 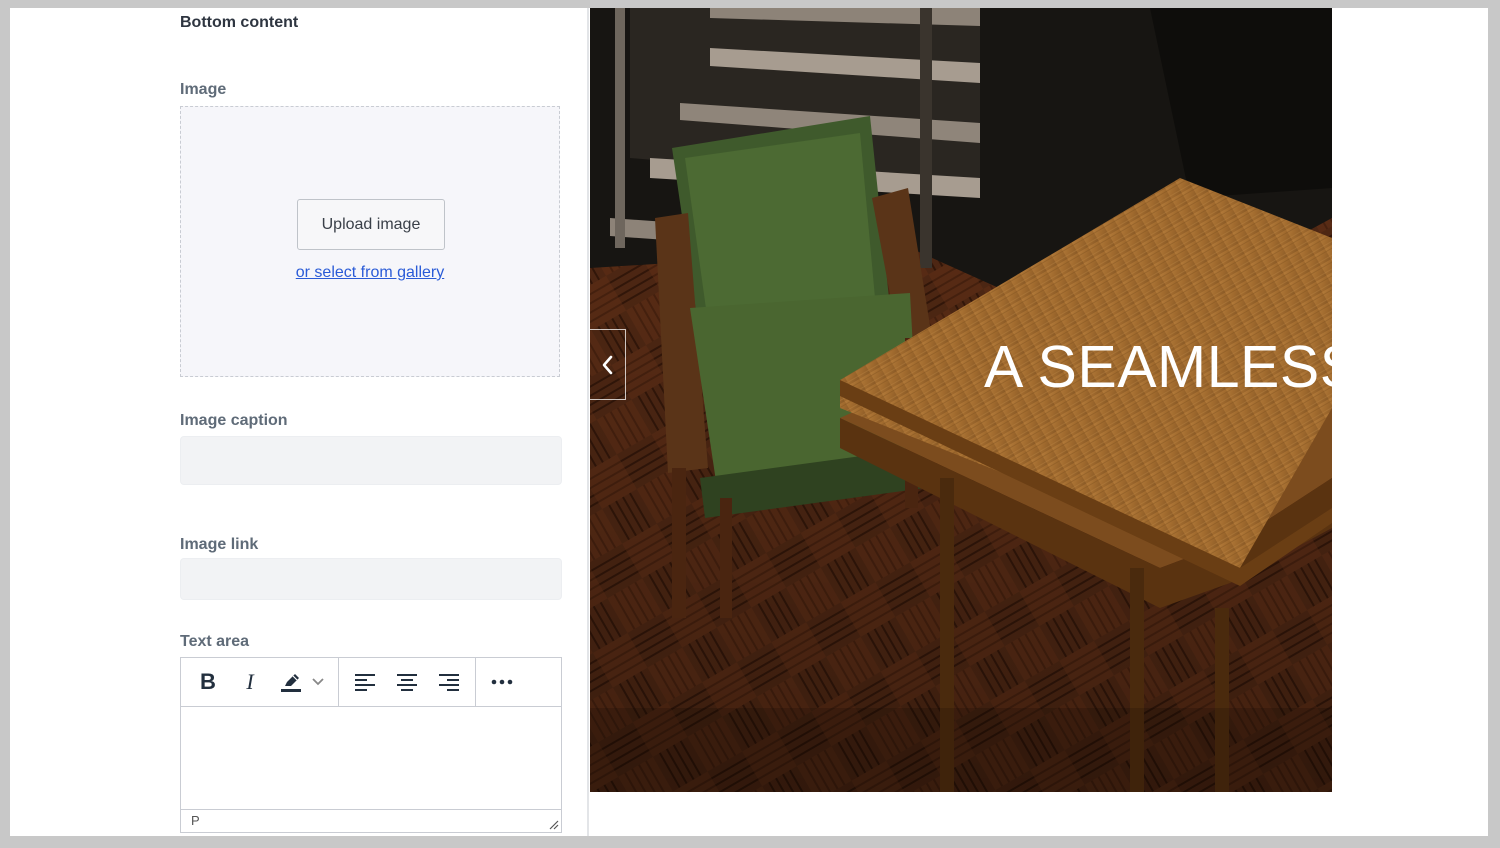 I want to click on image-label: Image, so click(x=203, y=89).